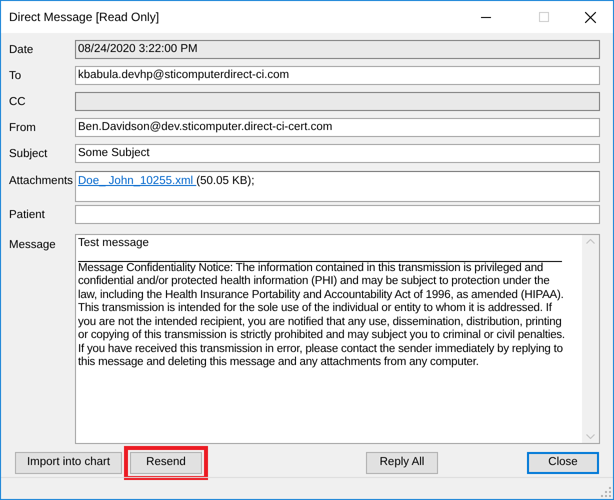 This screenshot has width=614, height=500. I want to click on dialog-button: Import into chart, so click(68, 463).